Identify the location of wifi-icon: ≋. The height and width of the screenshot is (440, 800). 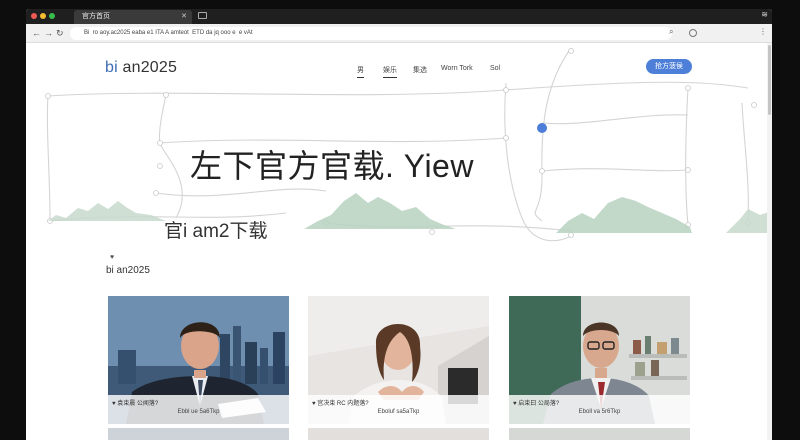
(764, 14).